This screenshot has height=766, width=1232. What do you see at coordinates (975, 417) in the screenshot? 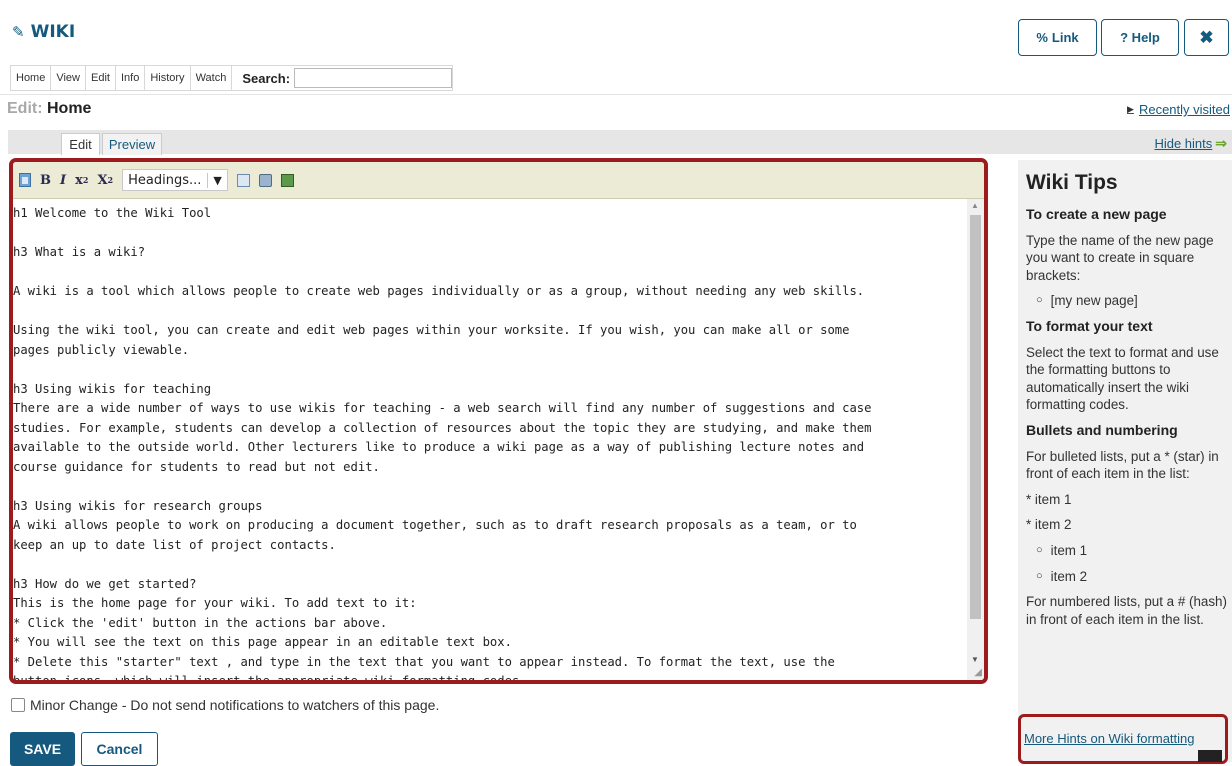
I see `scrollbar-thumb` at bounding box center [975, 417].